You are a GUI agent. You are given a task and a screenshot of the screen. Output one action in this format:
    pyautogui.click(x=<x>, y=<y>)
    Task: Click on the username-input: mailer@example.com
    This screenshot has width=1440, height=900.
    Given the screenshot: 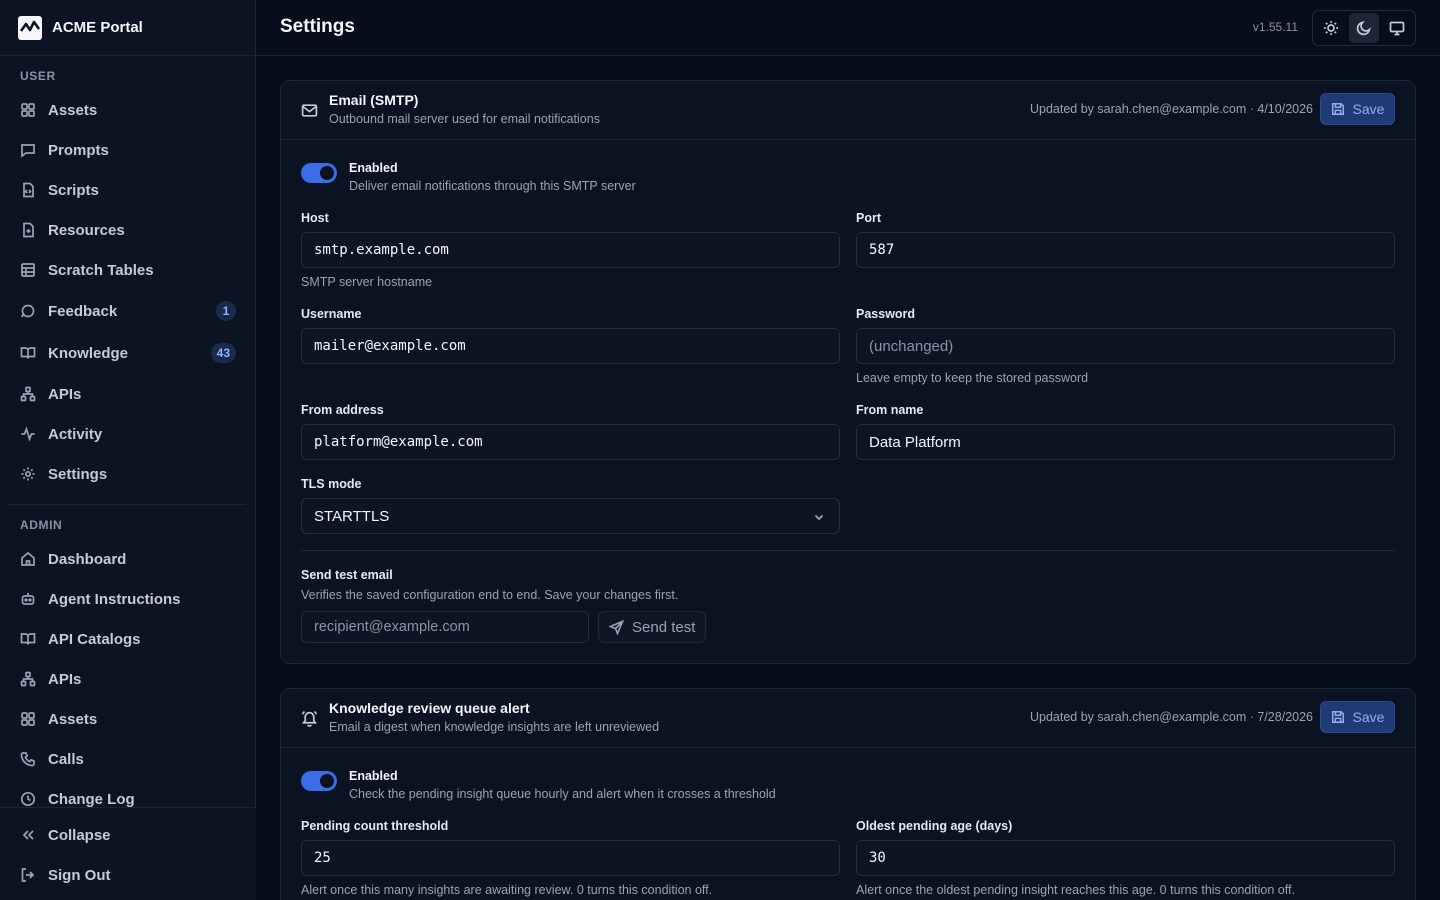 What is the action you would take?
    pyautogui.click(x=570, y=346)
    